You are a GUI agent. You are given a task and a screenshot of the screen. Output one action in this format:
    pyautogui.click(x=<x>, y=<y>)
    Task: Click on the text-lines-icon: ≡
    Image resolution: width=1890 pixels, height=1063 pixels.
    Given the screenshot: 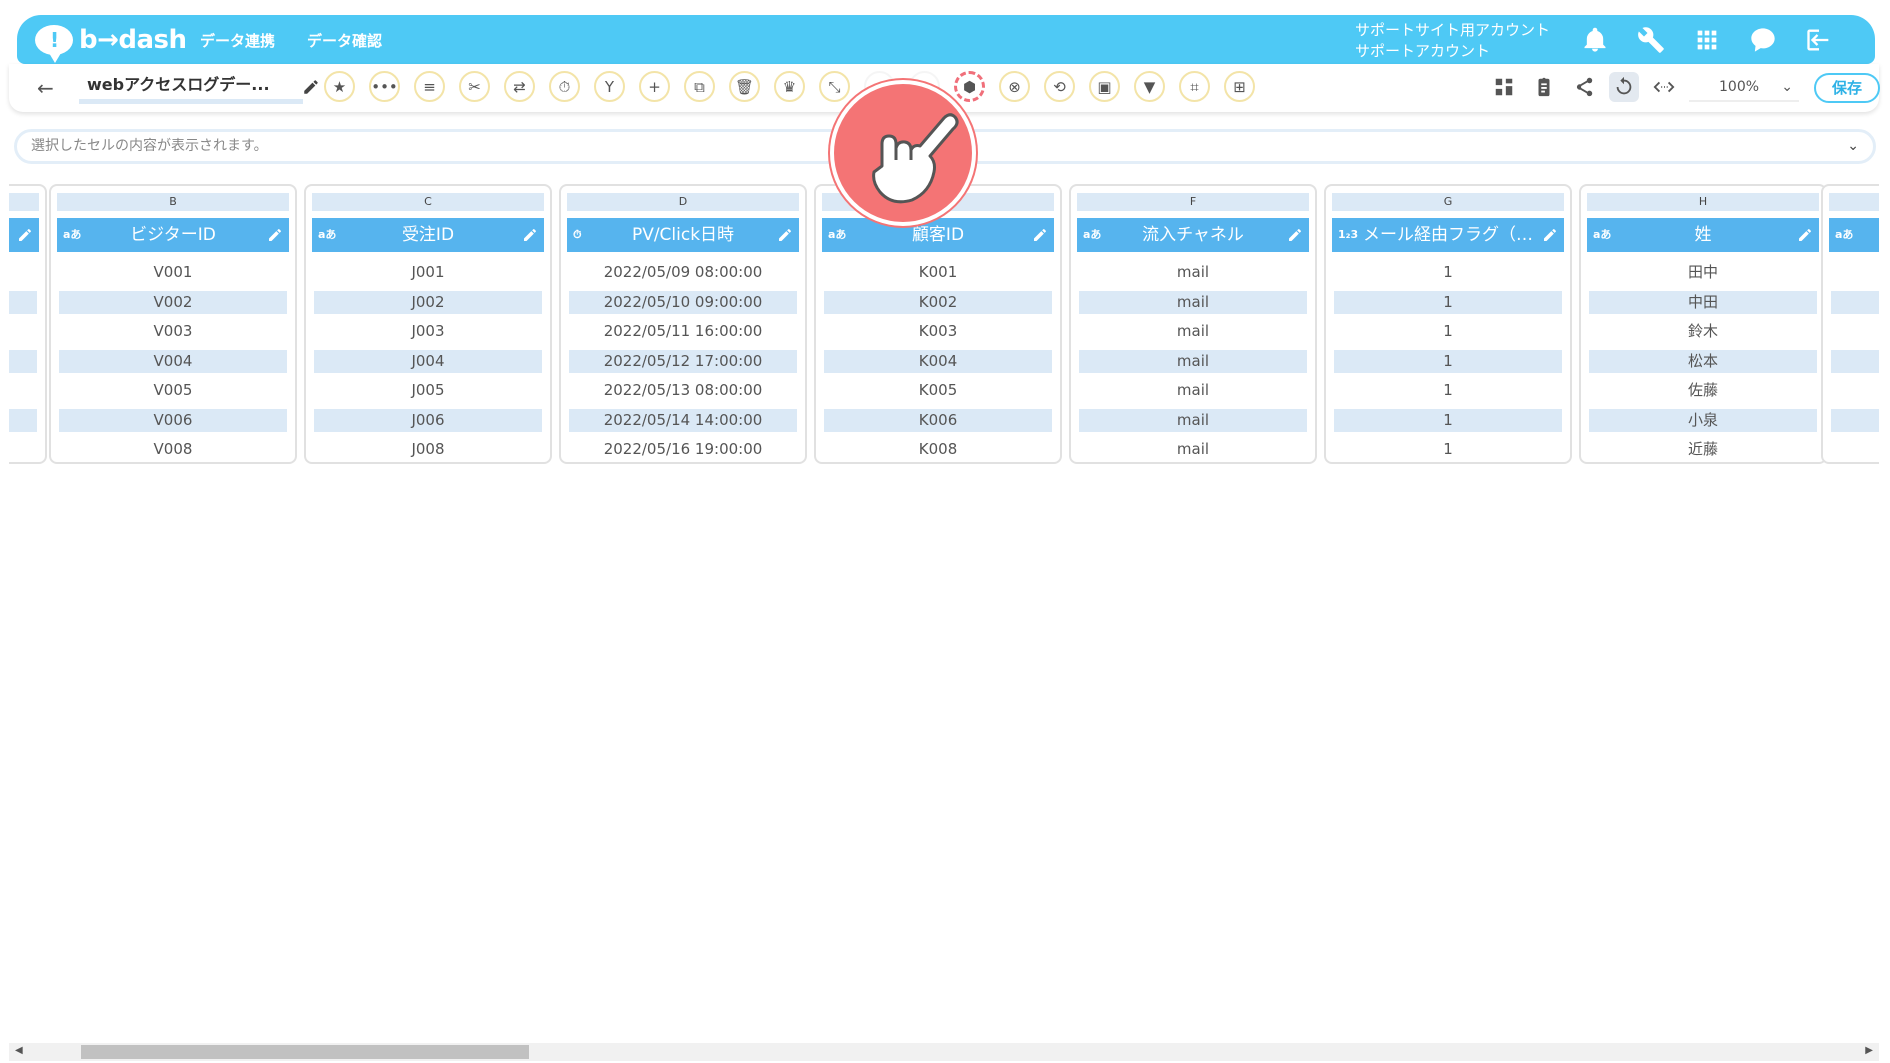 What is the action you would take?
    pyautogui.click(x=429, y=86)
    